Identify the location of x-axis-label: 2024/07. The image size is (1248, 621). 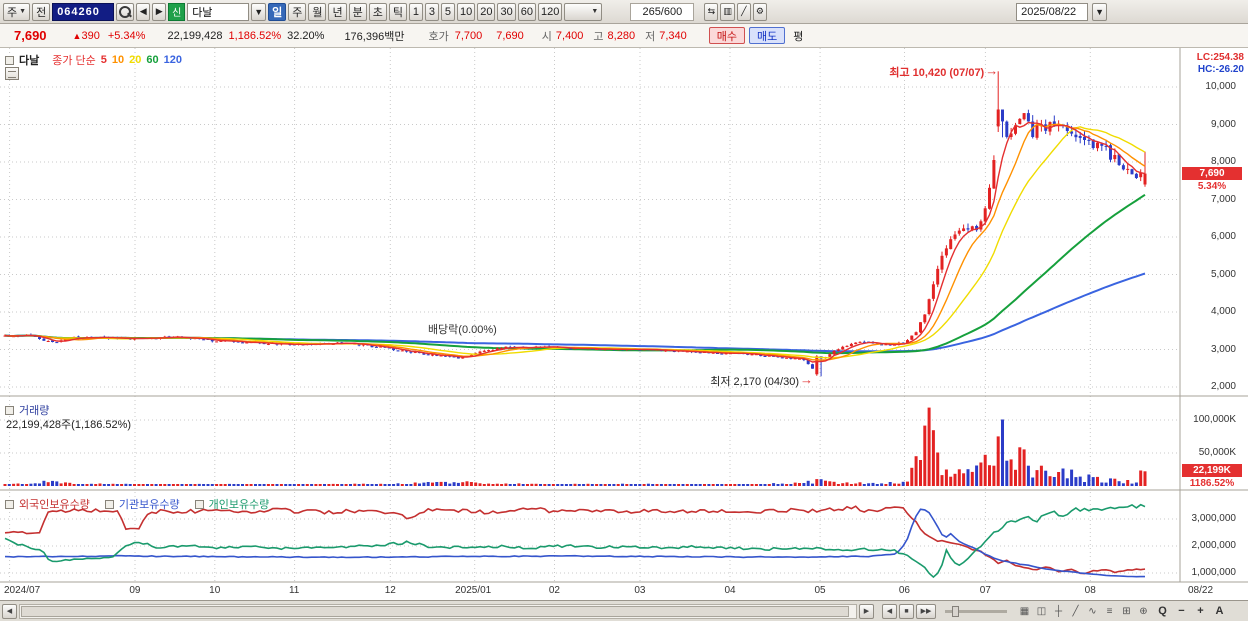
(22, 590).